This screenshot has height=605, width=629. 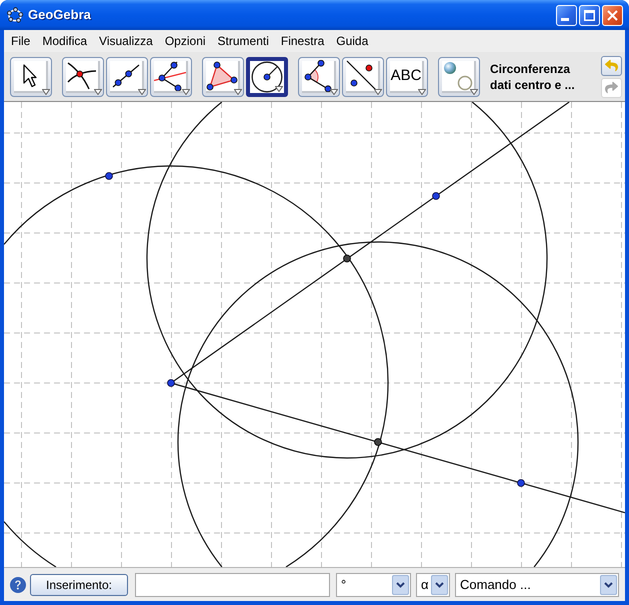 I want to click on minimize-button, so click(x=566, y=15).